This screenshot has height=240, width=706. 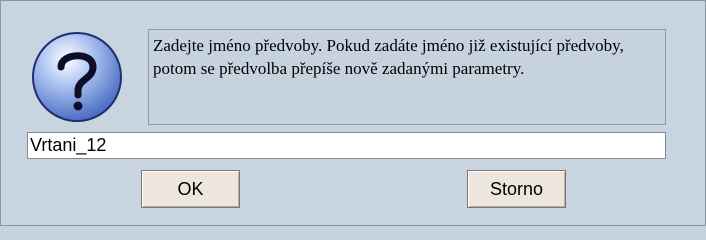 What do you see at coordinates (516, 189) in the screenshot?
I see `cancel-button: Storno` at bounding box center [516, 189].